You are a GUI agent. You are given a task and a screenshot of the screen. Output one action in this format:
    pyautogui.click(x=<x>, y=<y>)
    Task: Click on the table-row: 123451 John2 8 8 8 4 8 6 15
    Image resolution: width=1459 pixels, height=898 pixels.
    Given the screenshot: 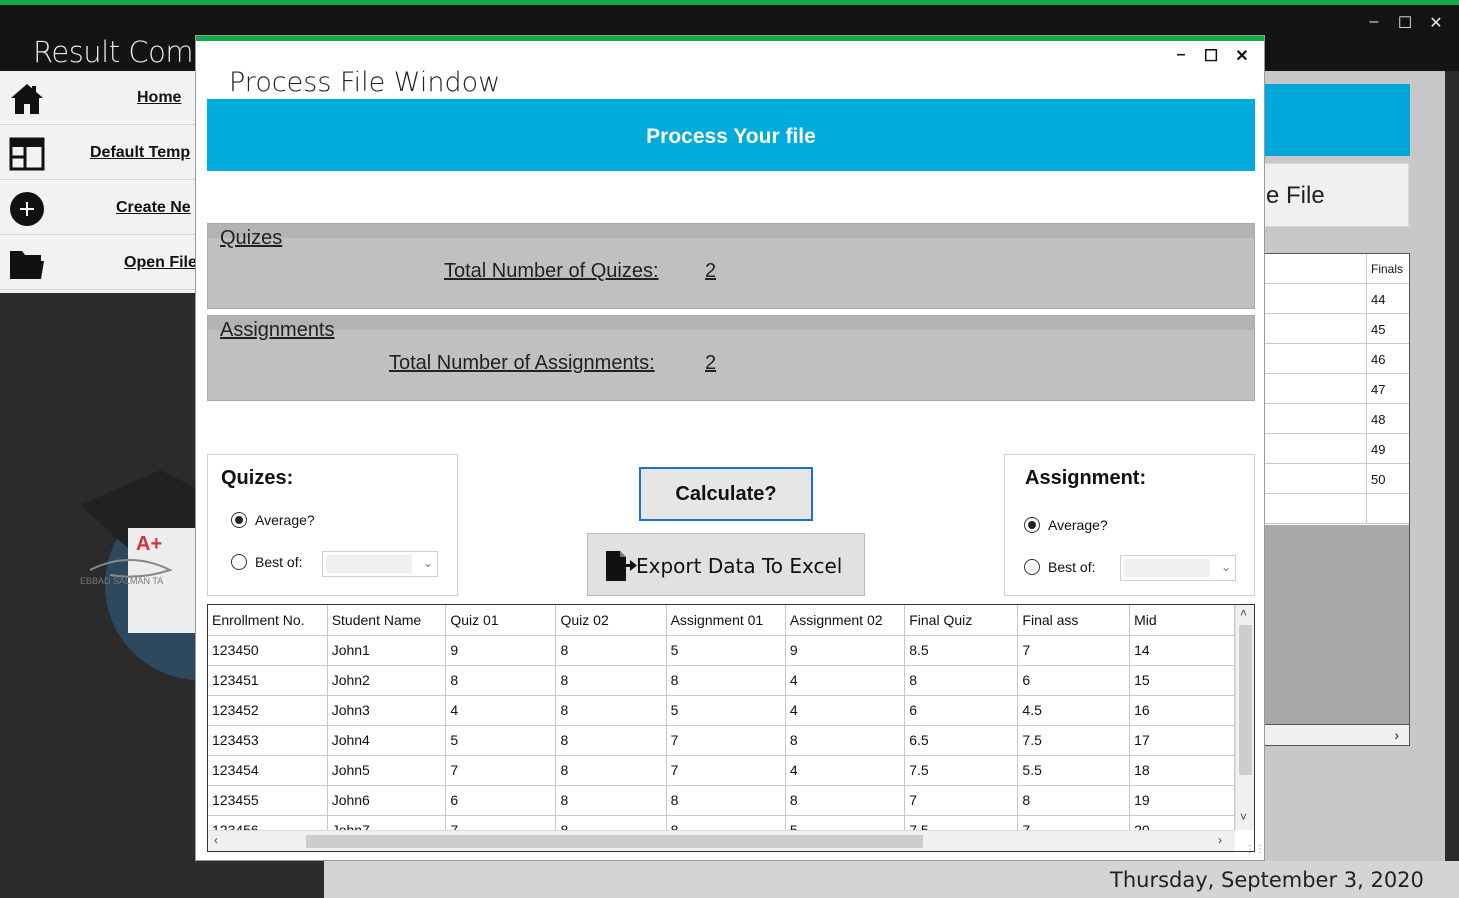 What is the action you would take?
    pyautogui.click(x=721, y=680)
    